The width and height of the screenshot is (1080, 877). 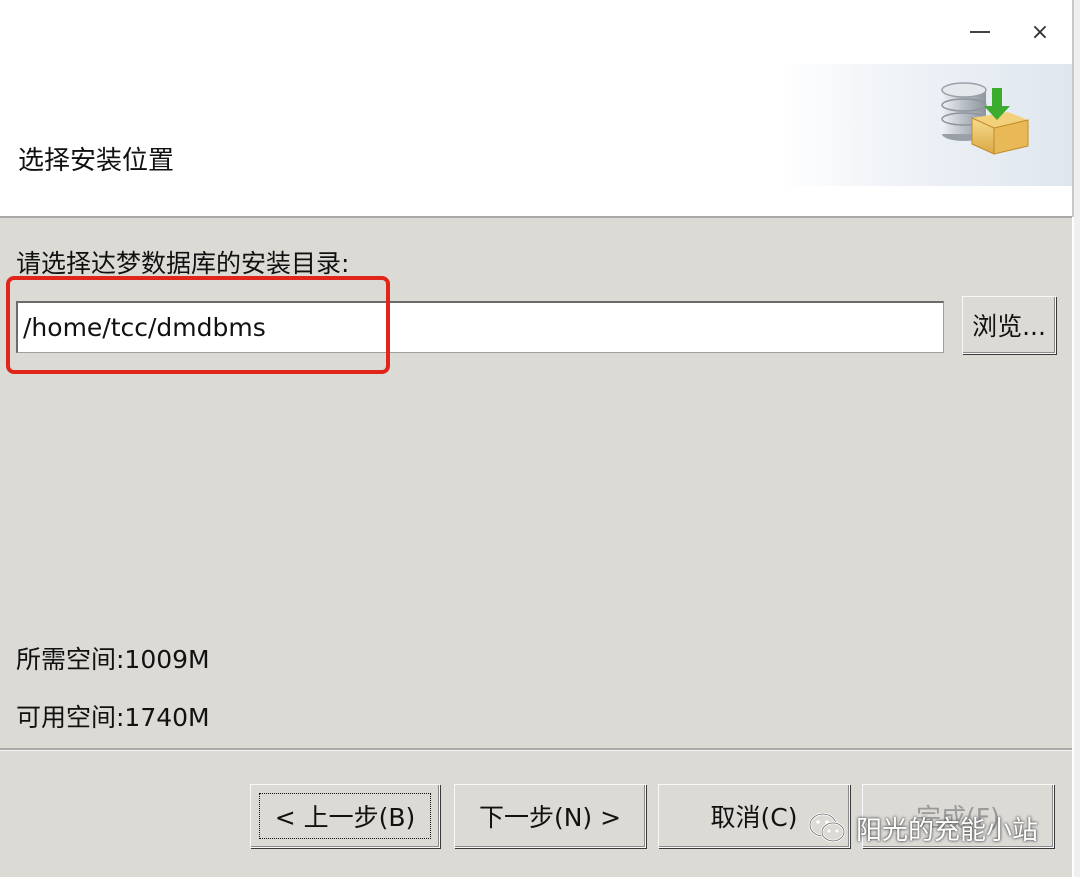 I want to click on focus-ring, so click(x=345, y=816).